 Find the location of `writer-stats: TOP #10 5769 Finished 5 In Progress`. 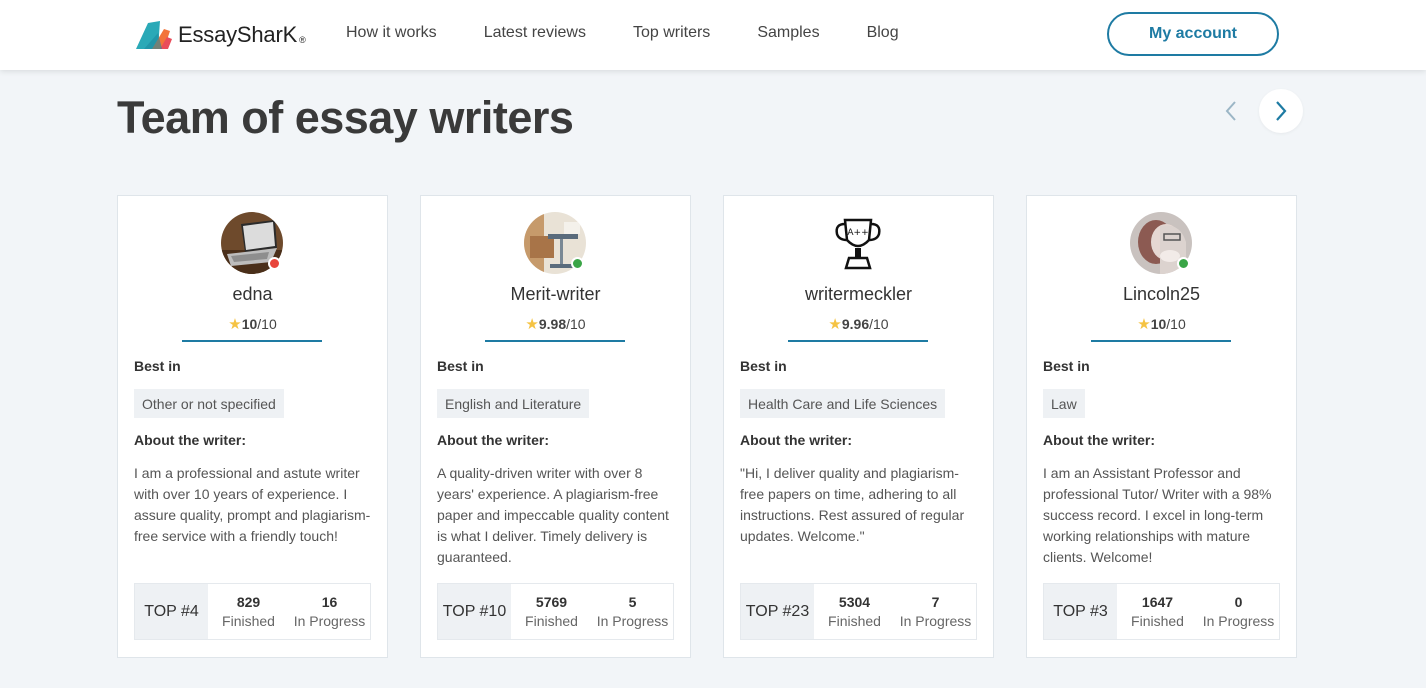

writer-stats: TOP #10 5769 Finished 5 In Progress is located at coordinates (555, 611).